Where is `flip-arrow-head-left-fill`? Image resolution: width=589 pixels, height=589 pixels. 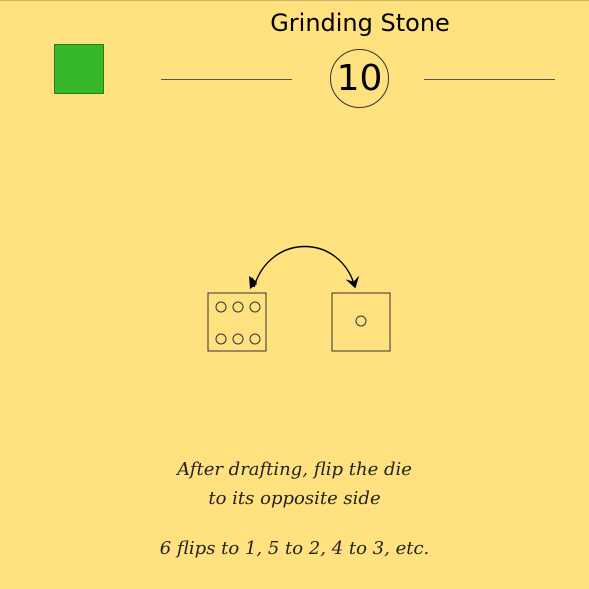 flip-arrow-head-left-fill is located at coordinates (253, 282).